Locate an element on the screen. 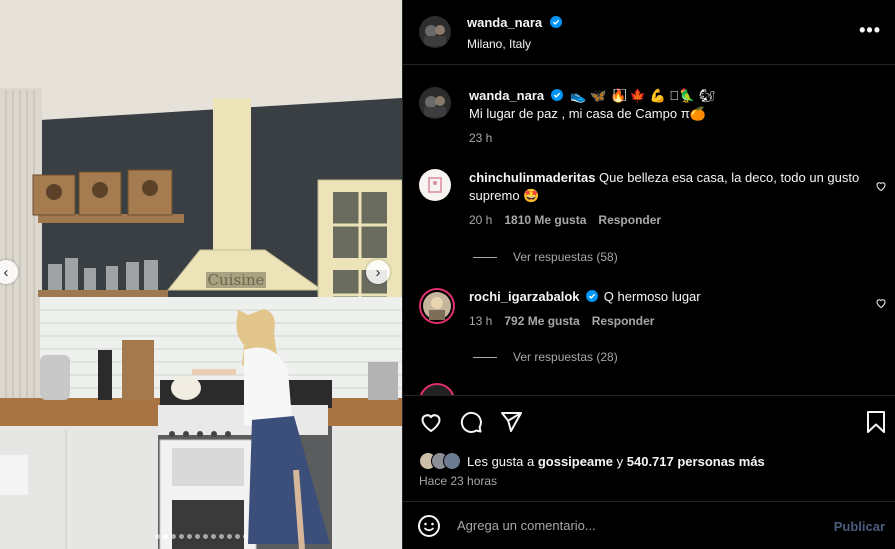 This screenshot has width=895, height=549. view-replies-button: Ver respuestas (58) is located at coordinates (545, 257).